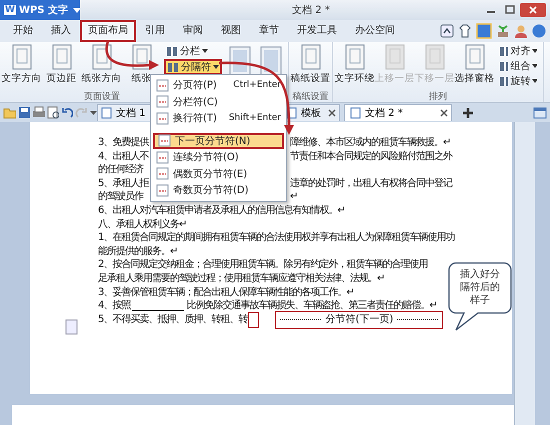  I want to click on document-text: 能所提供的服务。↵, so click(138, 251).